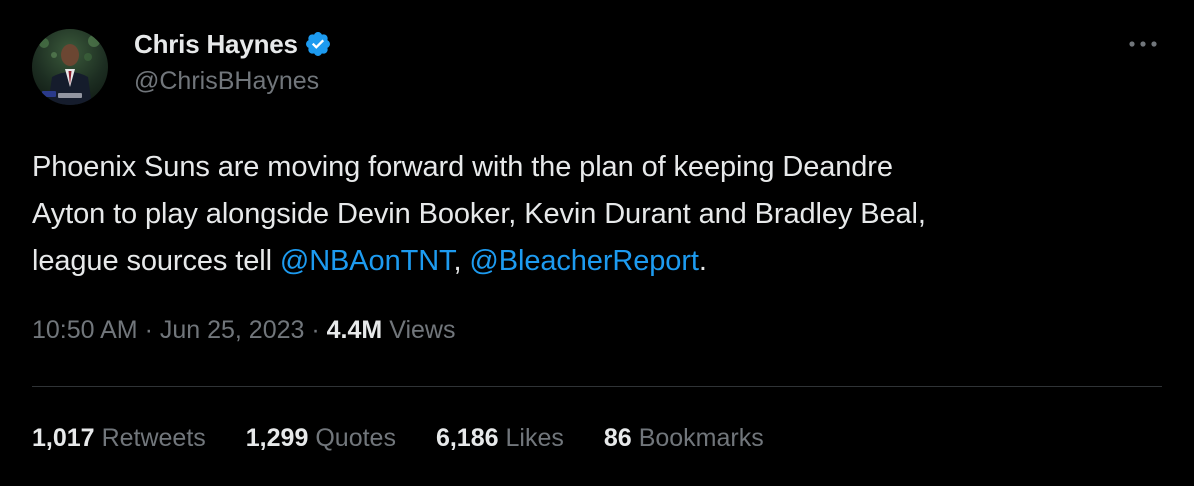  What do you see at coordinates (467, 438) in the screenshot?
I see `likes-count: 6,186` at bounding box center [467, 438].